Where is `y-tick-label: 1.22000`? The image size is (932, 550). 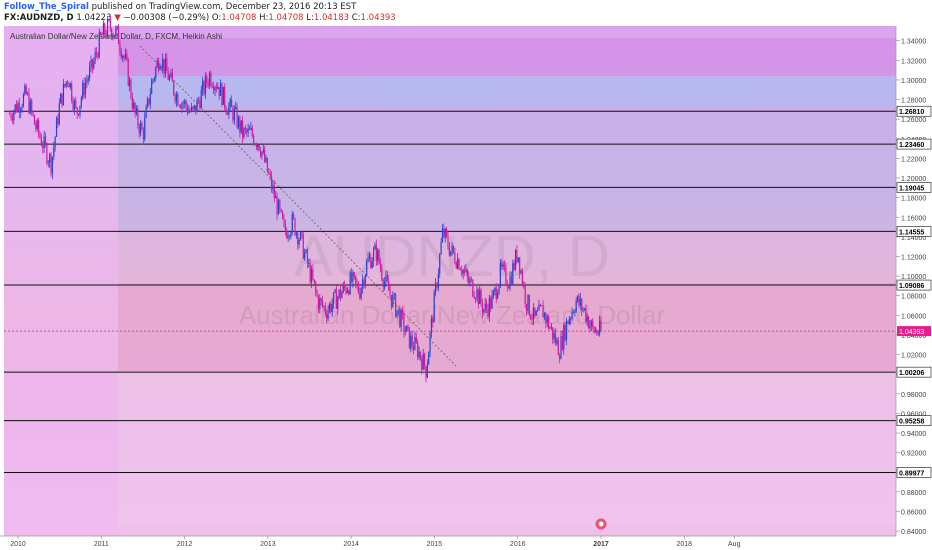
y-tick-label: 1.22000 is located at coordinates (913, 159).